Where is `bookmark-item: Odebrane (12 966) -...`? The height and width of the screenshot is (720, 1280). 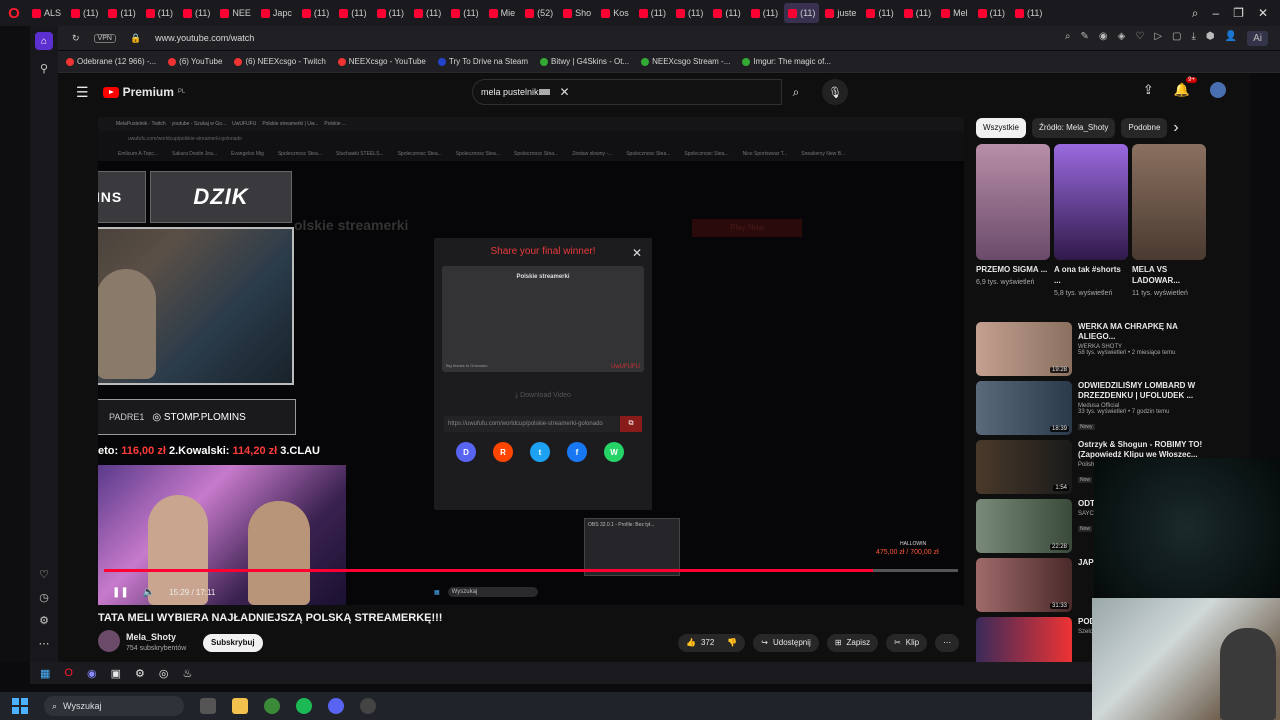 bookmark-item: Odebrane (12 966) -... is located at coordinates (111, 61).